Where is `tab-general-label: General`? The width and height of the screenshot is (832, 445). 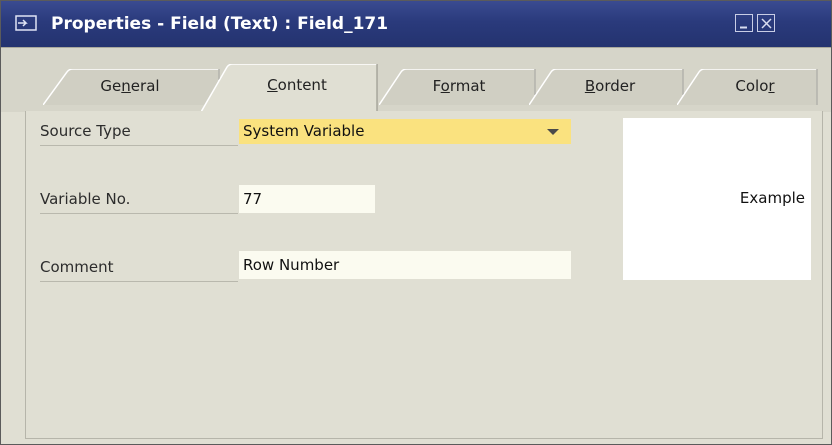 tab-general-label: General is located at coordinates (130, 86).